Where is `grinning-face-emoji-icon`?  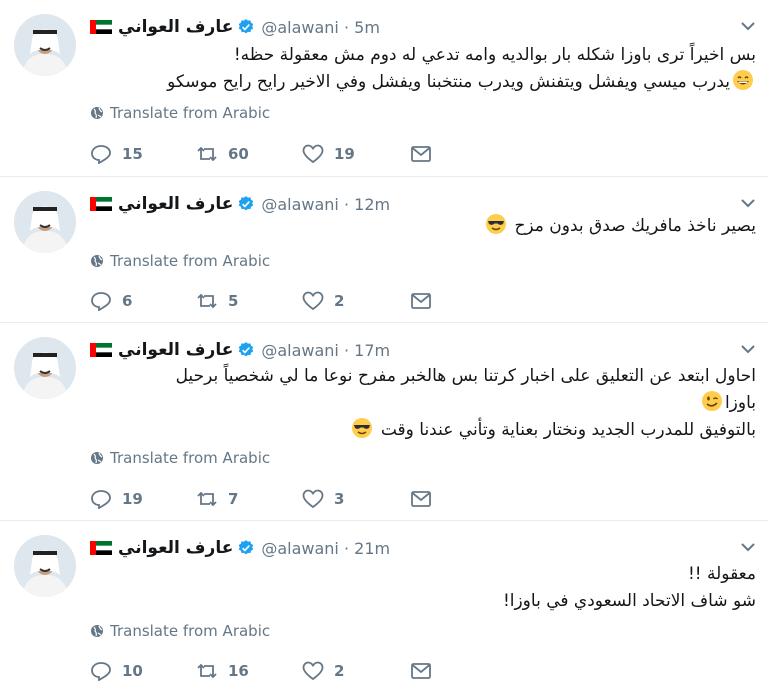
grinning-face-emoji-icon is located at coordinates (743, 80).